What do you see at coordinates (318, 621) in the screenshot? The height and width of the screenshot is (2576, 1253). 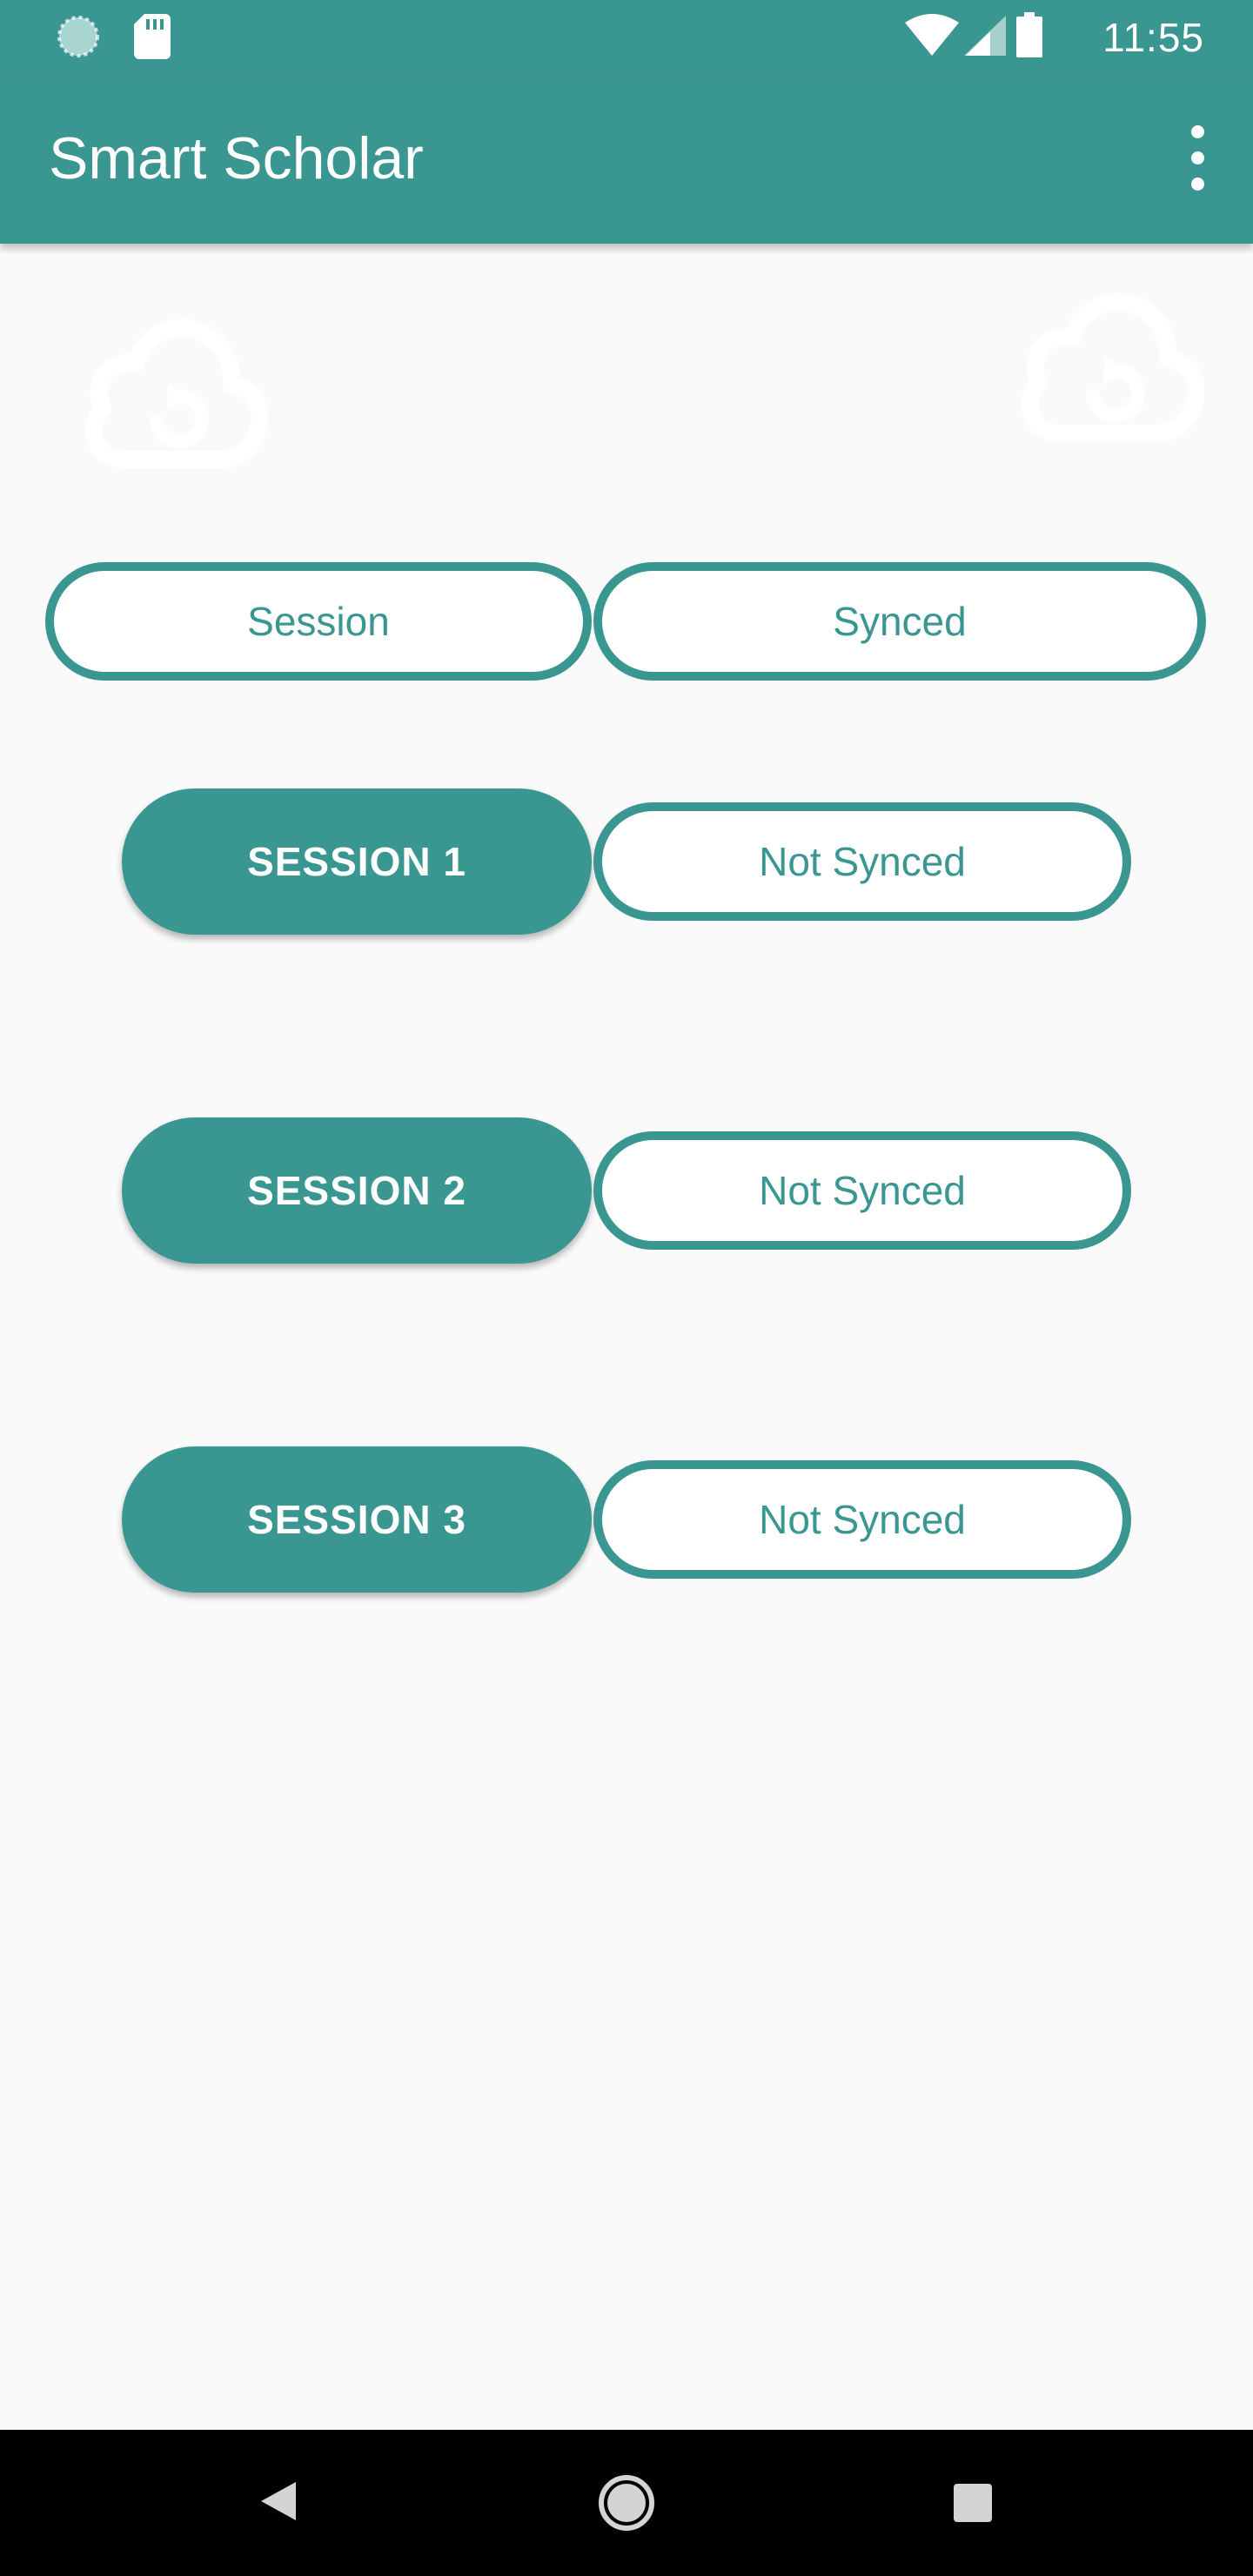 I see `header-session-label: Session` at bounding box center [318, 621].